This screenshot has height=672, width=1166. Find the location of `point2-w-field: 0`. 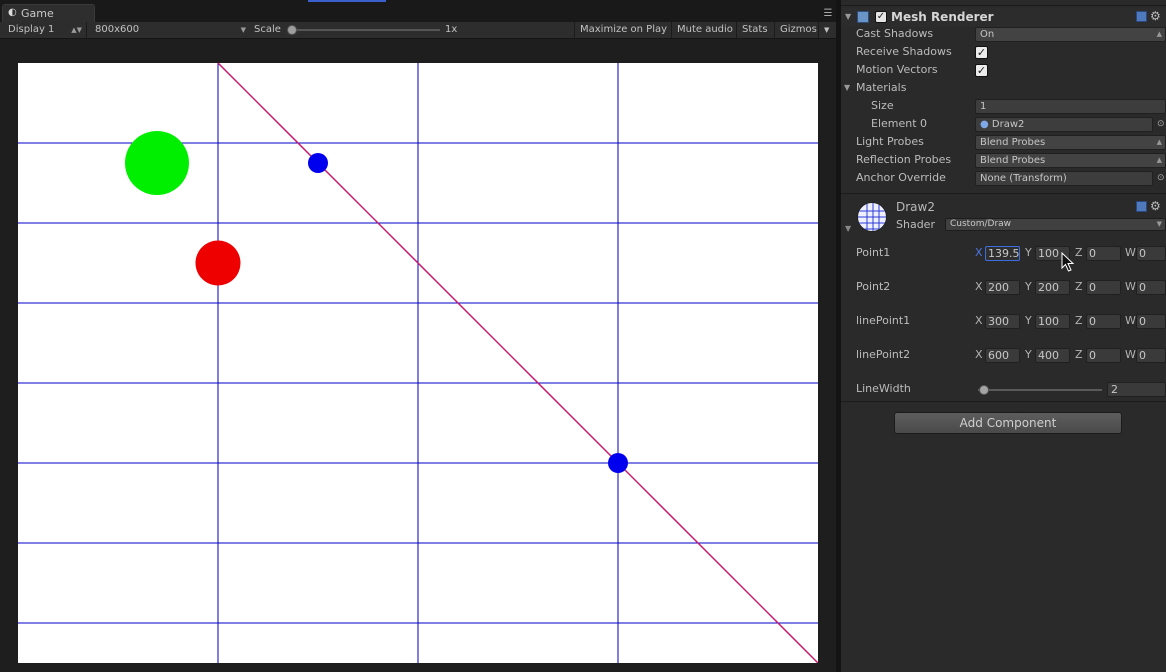

point2-w-field: 0 is located at coordinates (1151, 287).